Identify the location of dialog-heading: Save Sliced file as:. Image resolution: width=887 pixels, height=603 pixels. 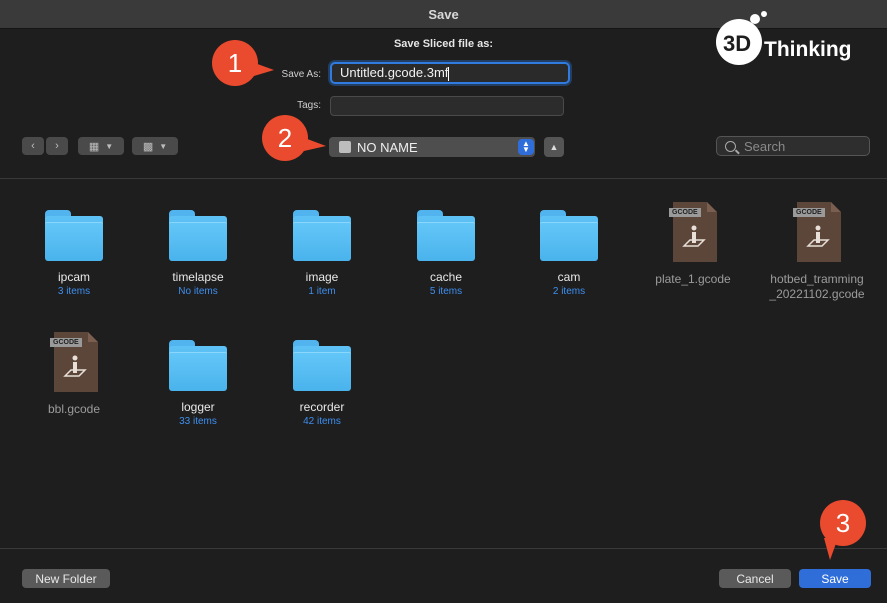
(443, 44).